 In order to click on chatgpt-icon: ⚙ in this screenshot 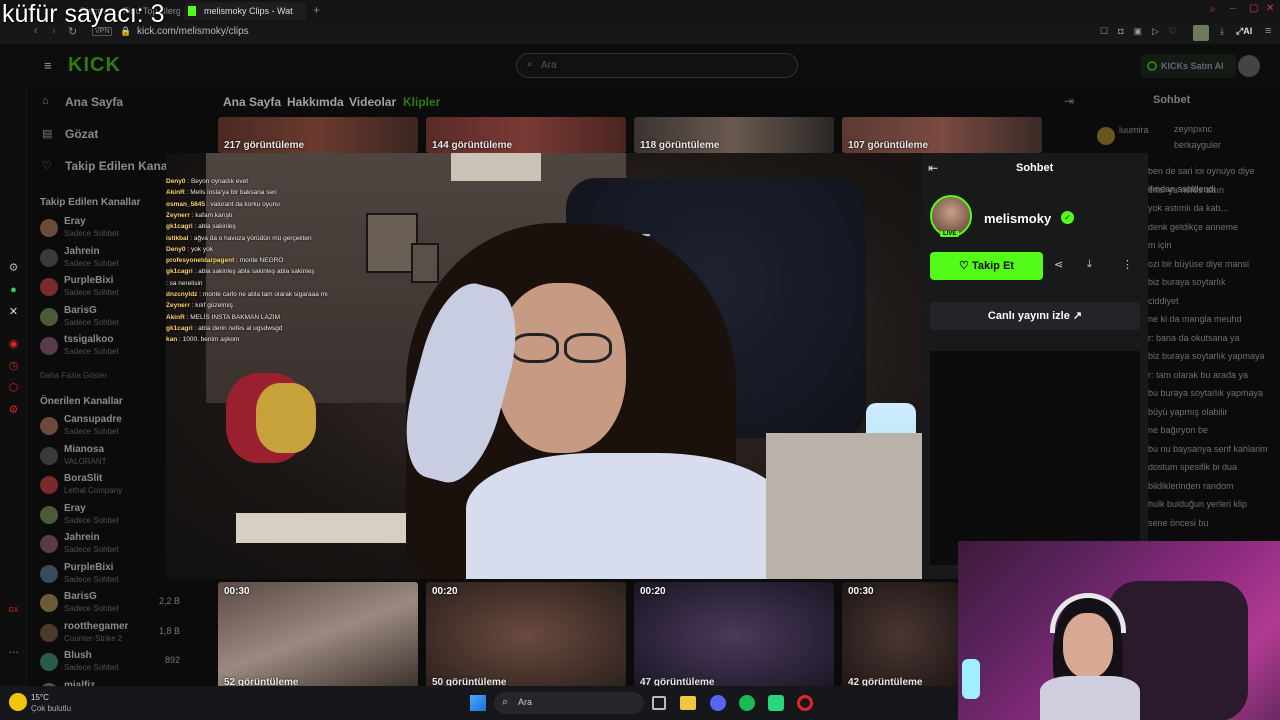, I will do `click(13, 268)`.